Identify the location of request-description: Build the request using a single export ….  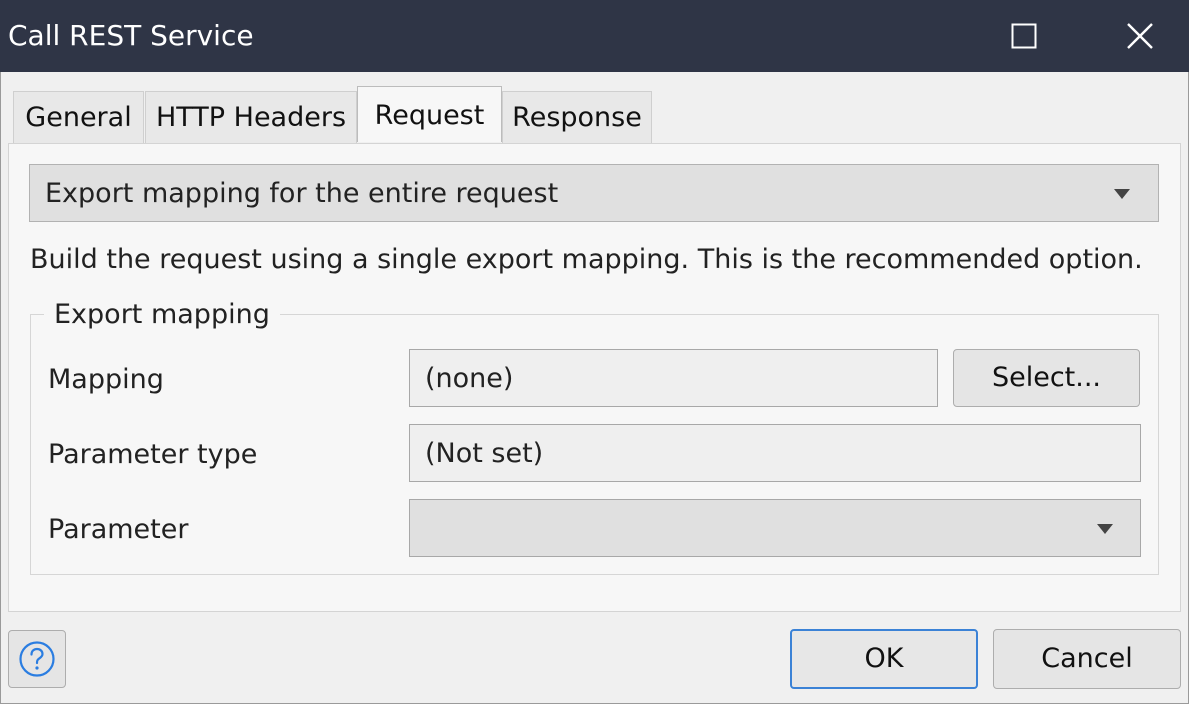
(586, 259).